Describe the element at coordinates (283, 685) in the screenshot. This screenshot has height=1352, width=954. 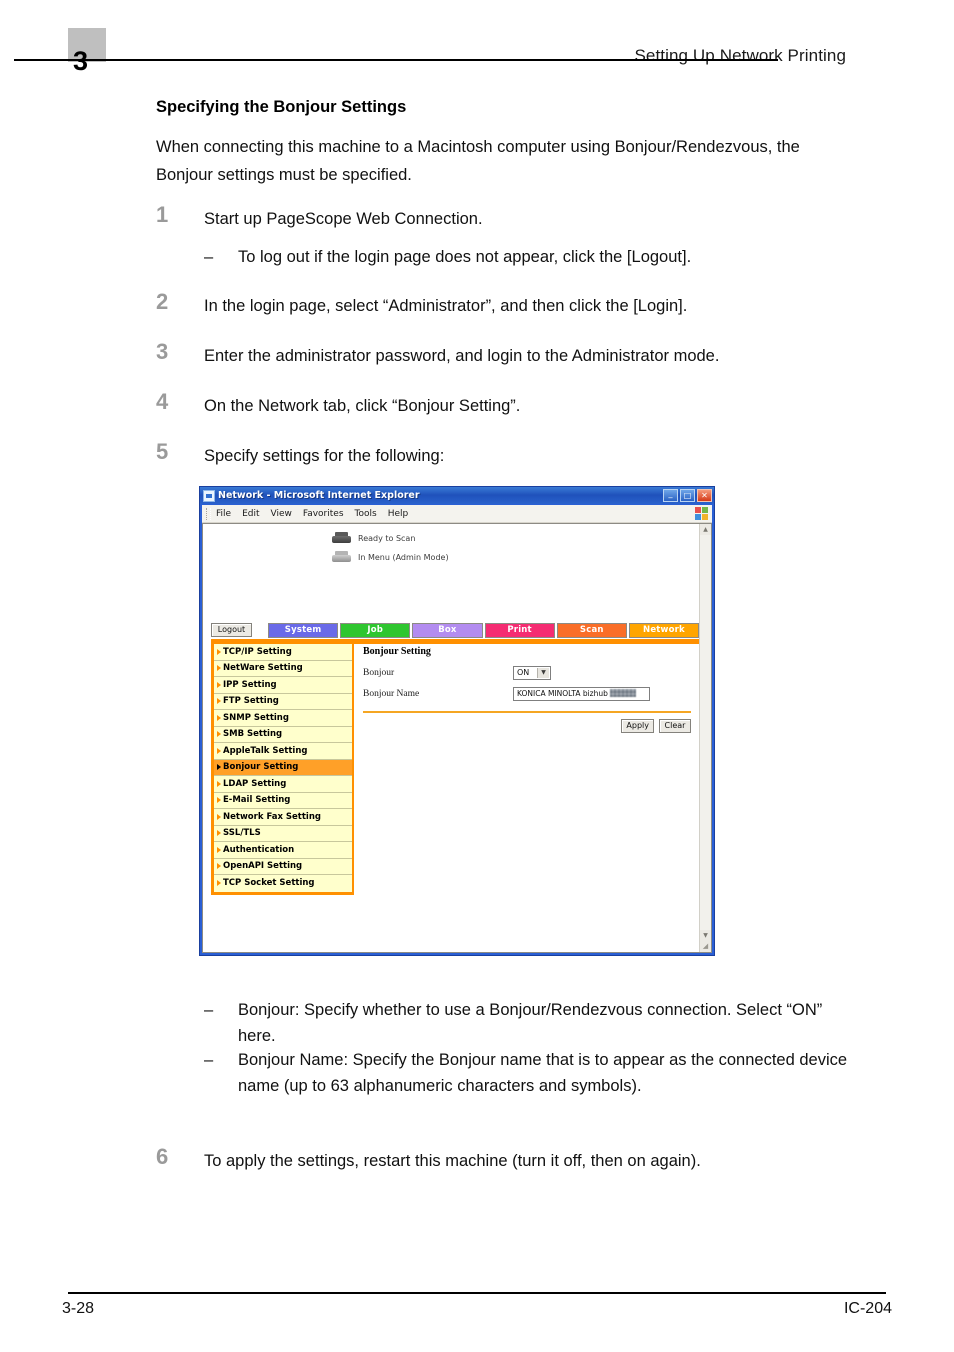
I see `sidebar-item-ipp-setting: IPP Setting` at that location.